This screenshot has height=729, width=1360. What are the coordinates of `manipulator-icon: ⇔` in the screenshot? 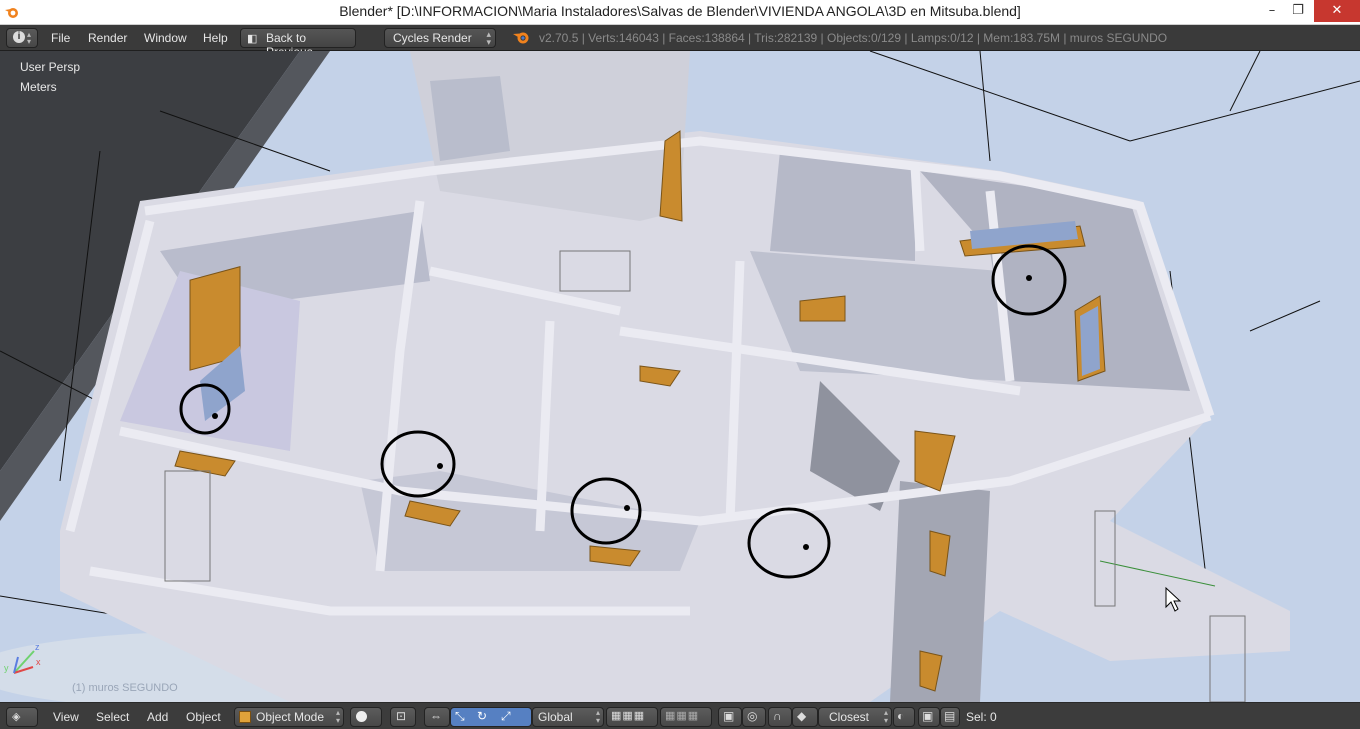 It's located at (436, 716).